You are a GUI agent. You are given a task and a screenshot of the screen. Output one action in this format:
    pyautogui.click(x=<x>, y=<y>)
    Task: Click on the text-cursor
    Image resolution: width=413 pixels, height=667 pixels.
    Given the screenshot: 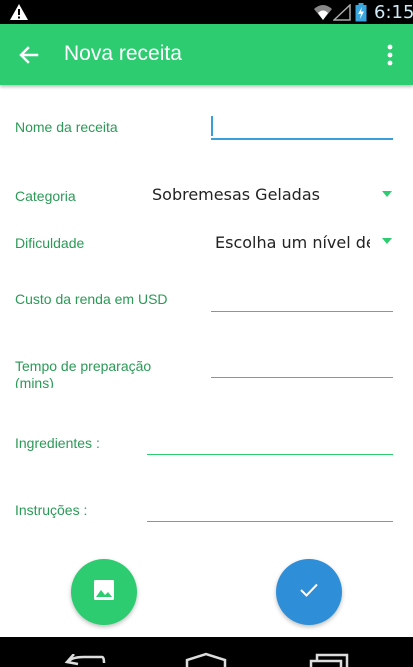 What is the action you would take?
    pyautogui.click(x=212, y=126)
    